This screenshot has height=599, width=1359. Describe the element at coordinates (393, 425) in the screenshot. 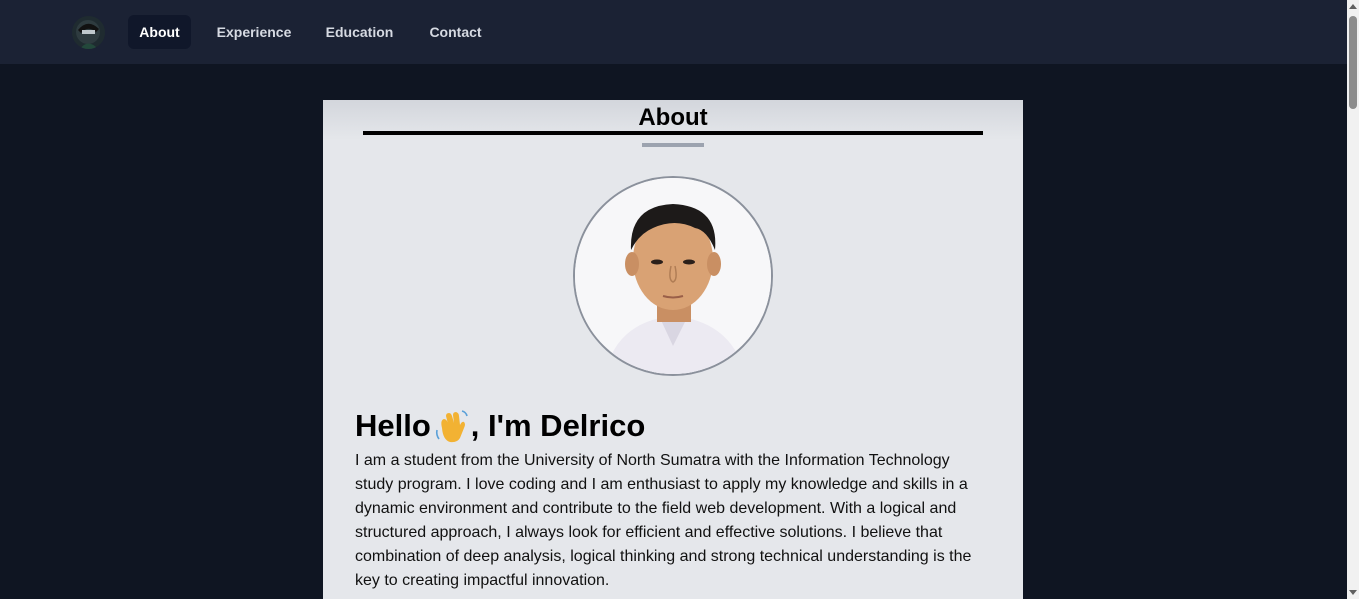

I see `greeting-prefix: Hello` at that location.